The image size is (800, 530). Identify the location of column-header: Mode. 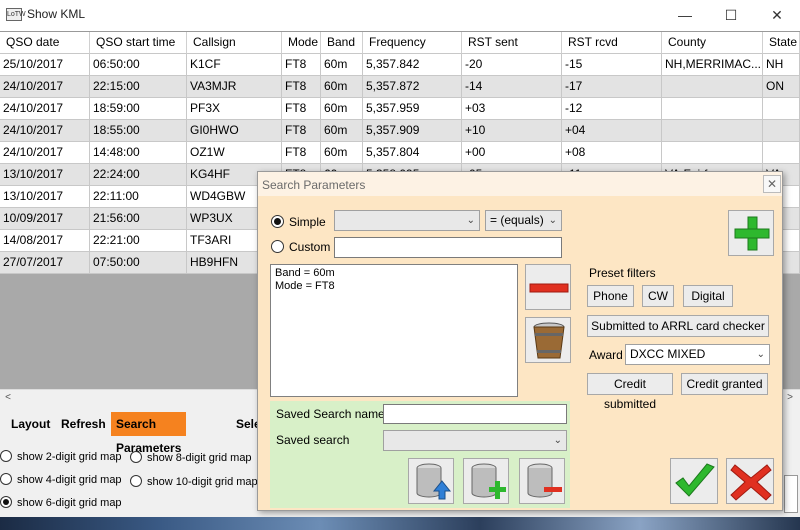
(301, 43).